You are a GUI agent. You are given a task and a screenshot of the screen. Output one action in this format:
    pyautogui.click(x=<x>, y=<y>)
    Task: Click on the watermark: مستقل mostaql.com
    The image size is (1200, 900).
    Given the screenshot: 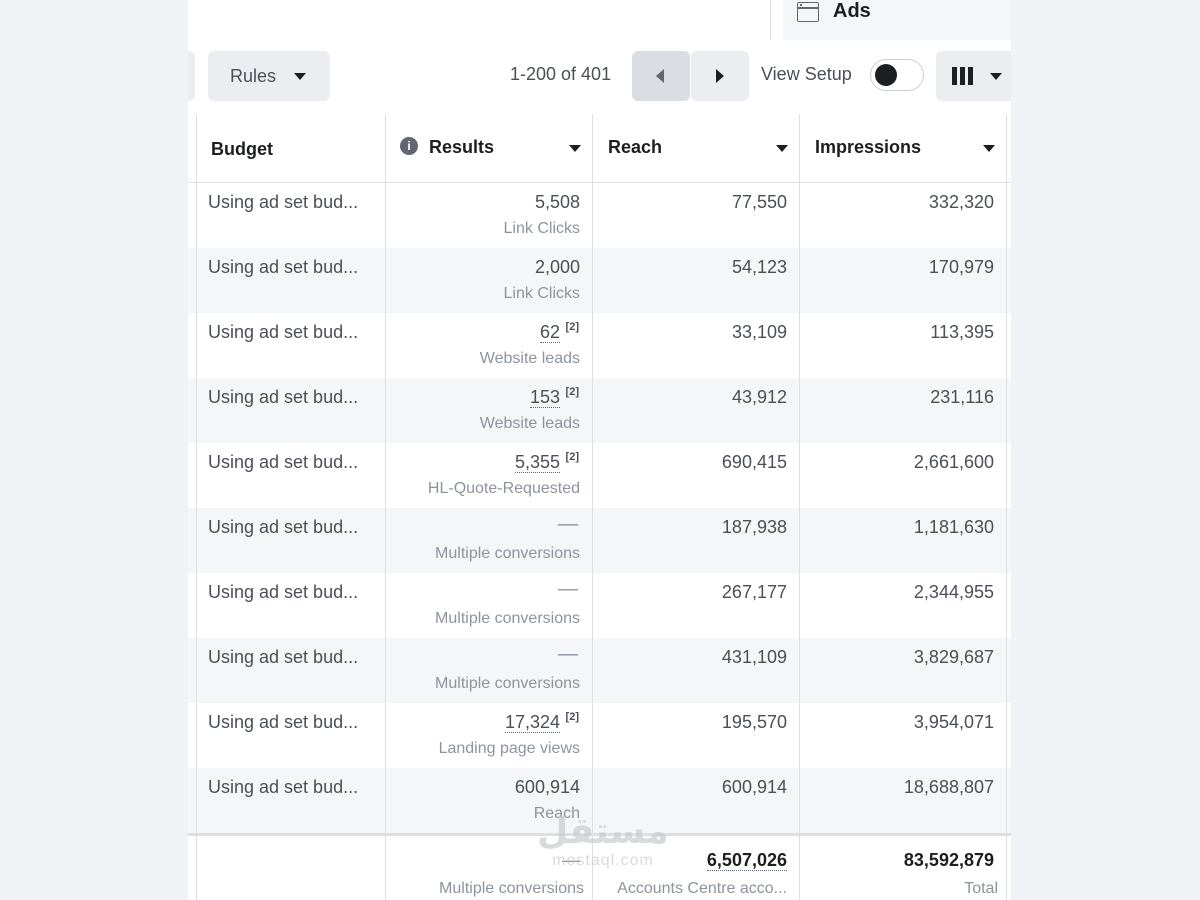 What is the action you would take?
    pyautogui.click(x=603, y=856)
    